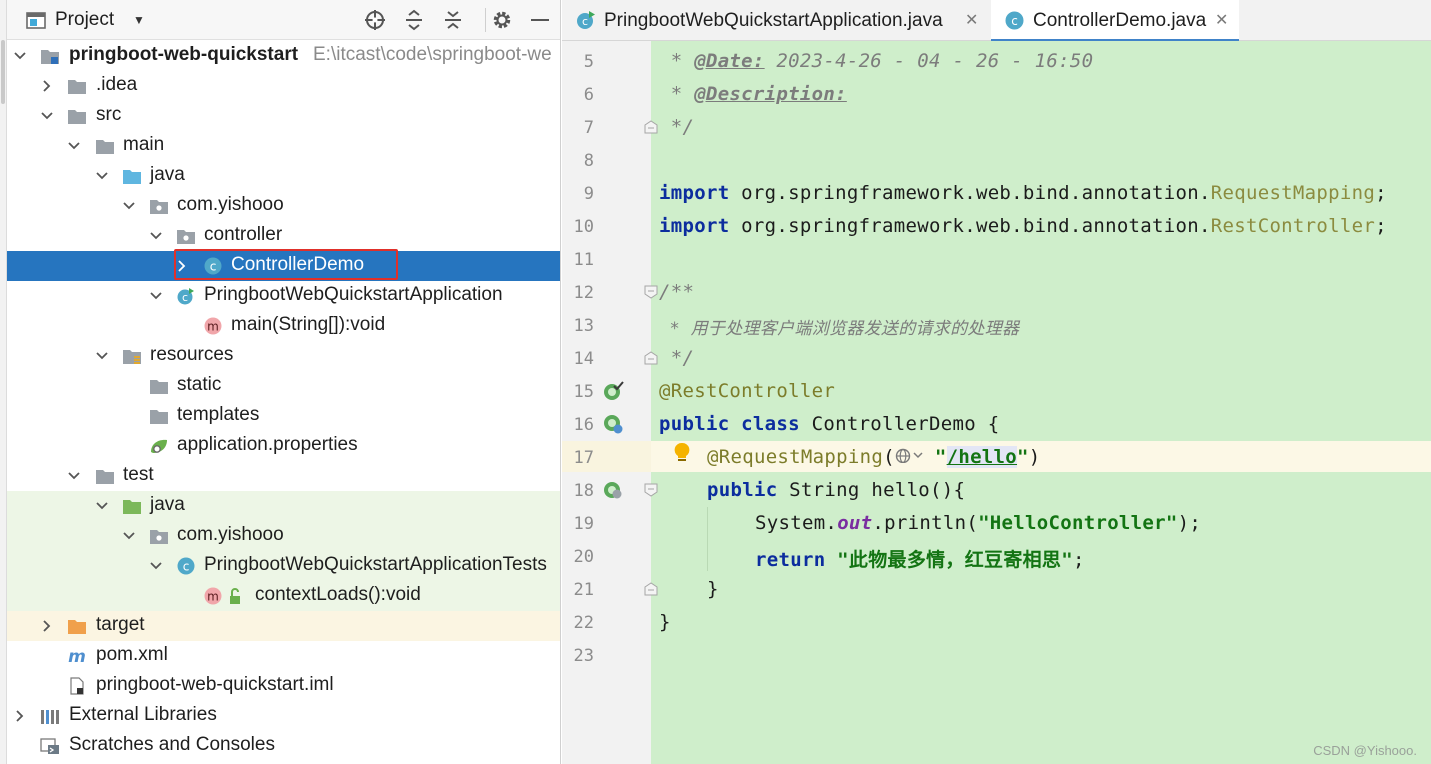  I want to click on expand-all-icon, so click(414, 20).